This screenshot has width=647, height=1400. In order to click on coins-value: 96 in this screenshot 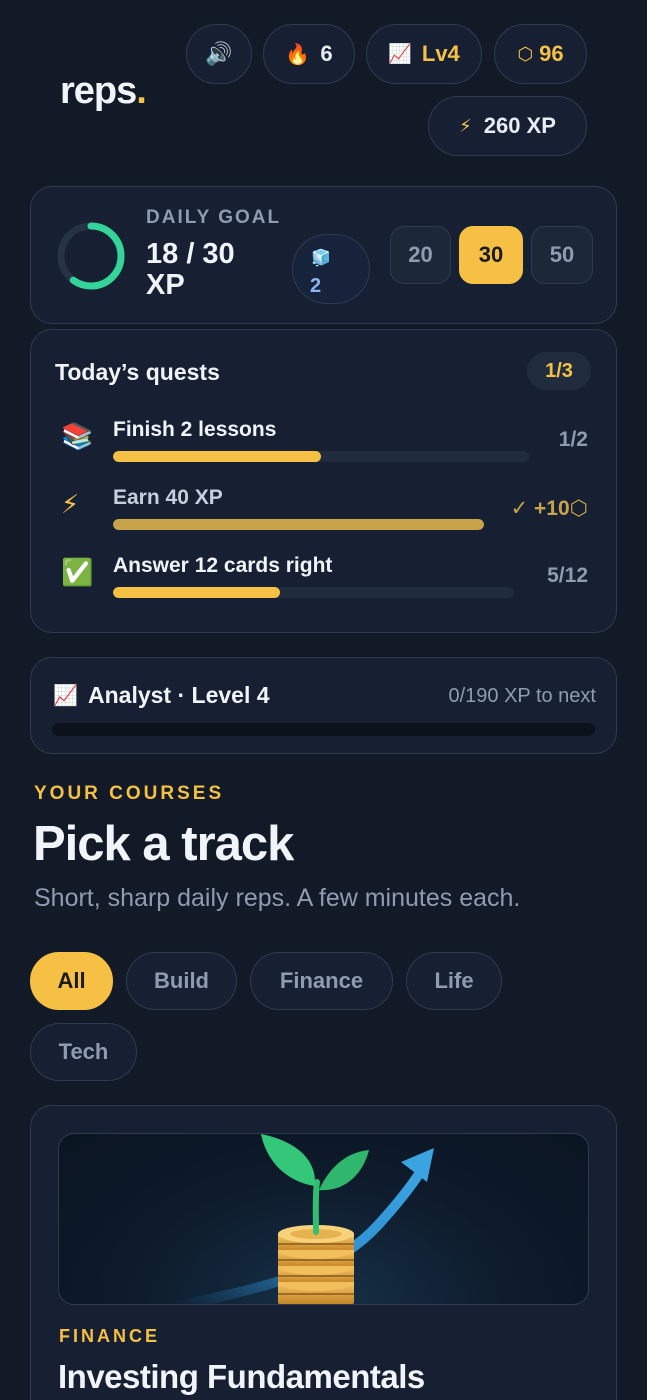, I will do `click(551, 53)`.